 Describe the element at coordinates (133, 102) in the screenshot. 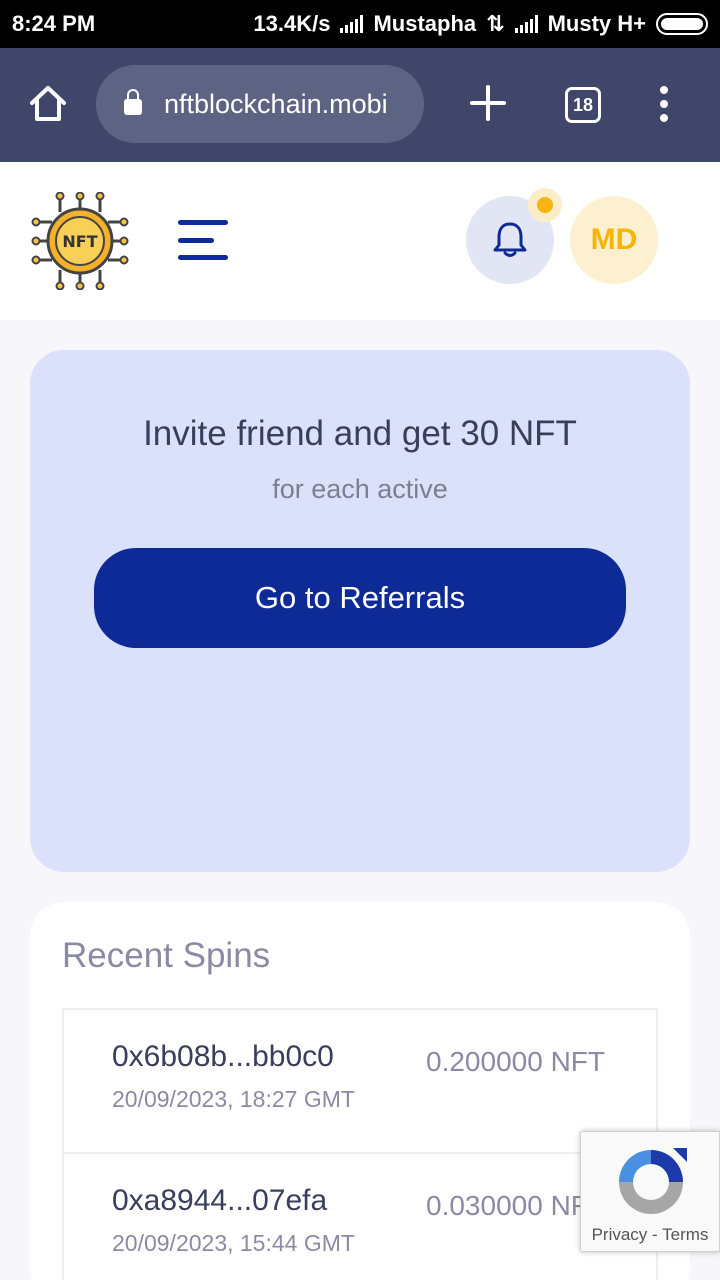

I see `lock-icon` at that location.